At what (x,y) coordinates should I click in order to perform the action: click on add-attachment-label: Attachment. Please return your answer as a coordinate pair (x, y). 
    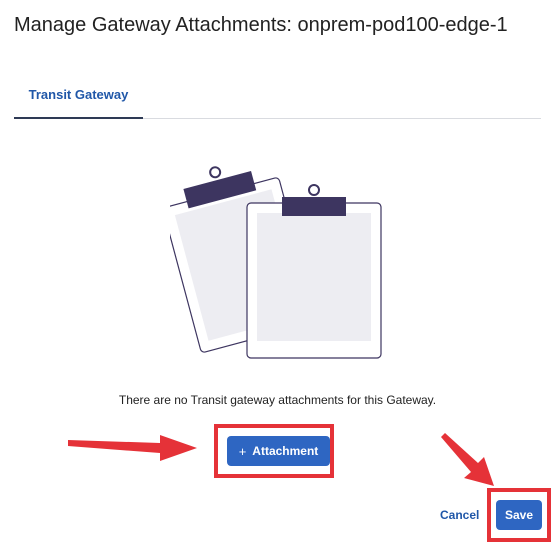
    Looking at the image, I should click on (285, 451).